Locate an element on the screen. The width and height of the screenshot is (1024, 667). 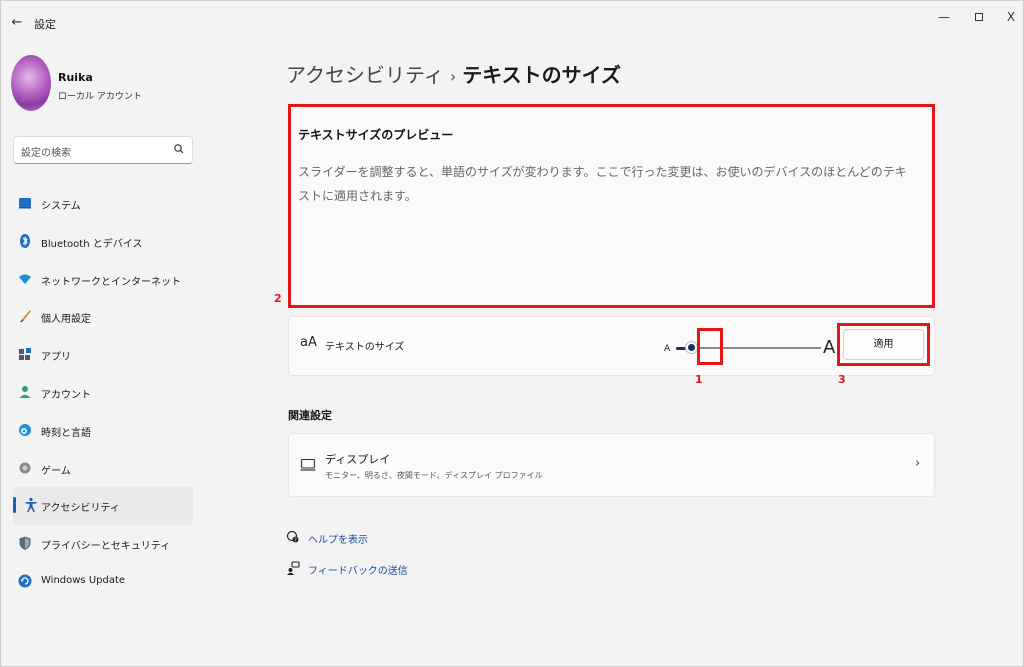
sidebar-item-label: ネットワークとインターネット is located at coordinates (111, 282).